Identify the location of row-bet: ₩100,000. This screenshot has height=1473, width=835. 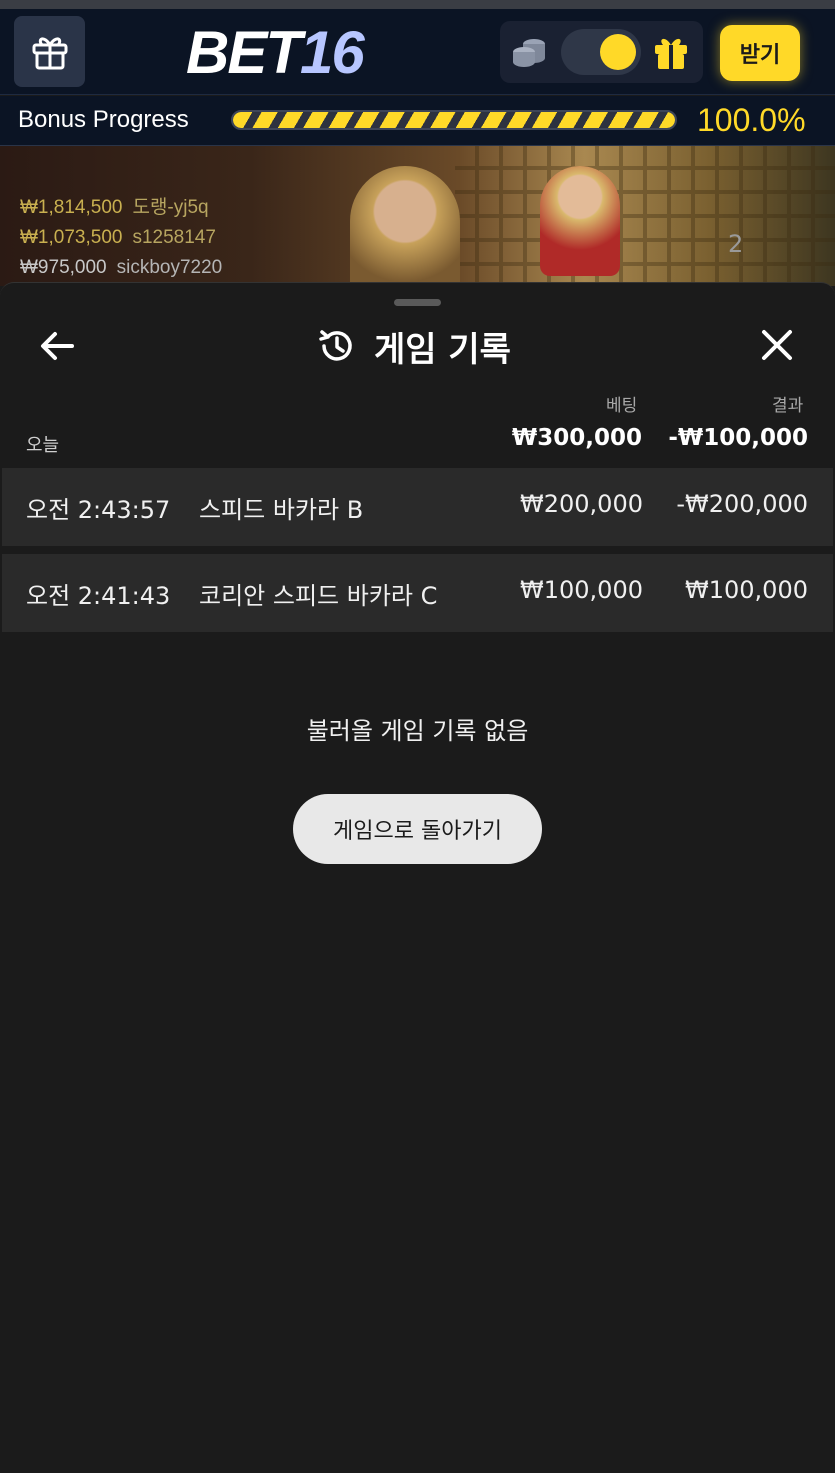
(581, 590).